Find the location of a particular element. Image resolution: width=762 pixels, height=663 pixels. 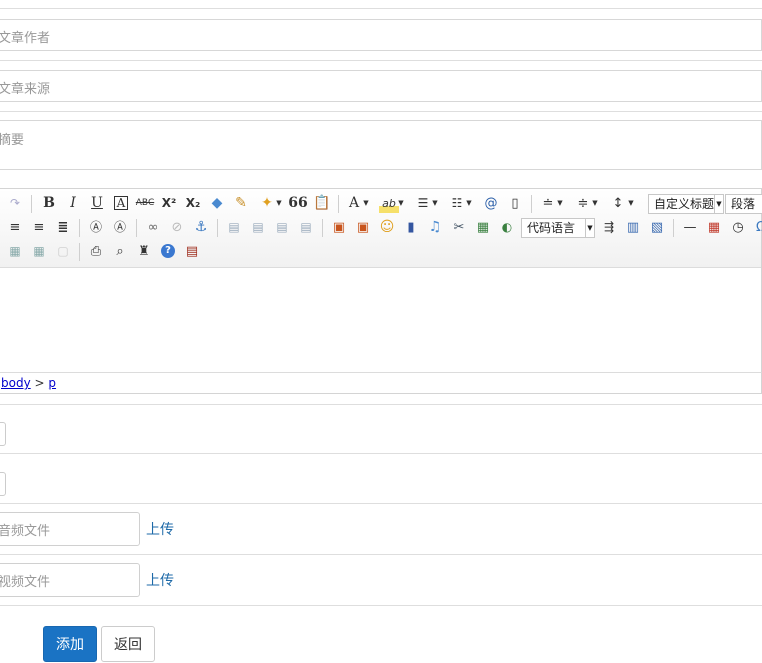

paragraph-format-select: 段落 is located at coordinates (743, 204).